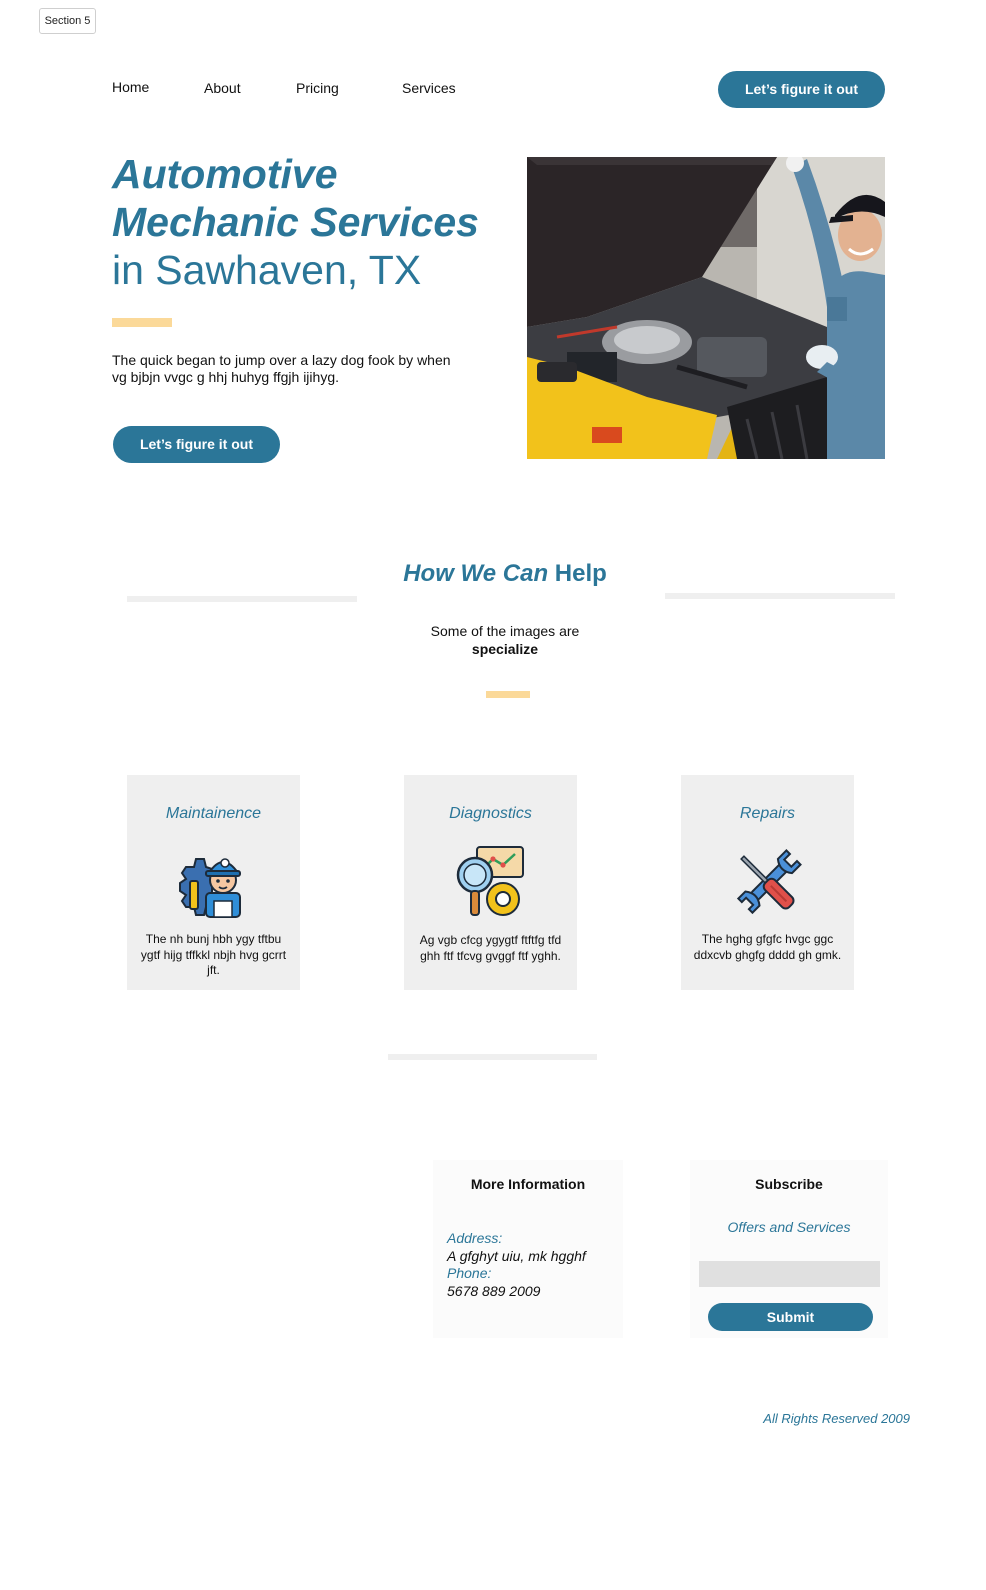  Describe the element at coordinates (801, 89) in the screenshot. I see `nav-cta-button: Let’s figure it out` at that location.